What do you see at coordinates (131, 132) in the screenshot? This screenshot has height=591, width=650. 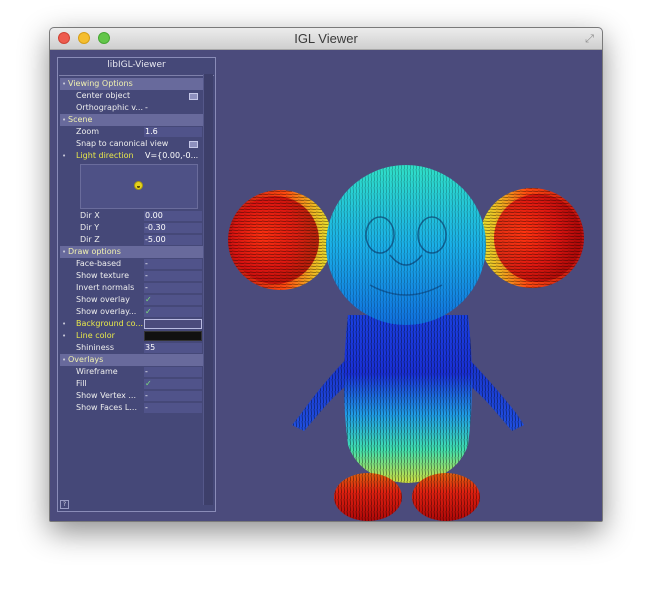 I see `zoom-row: Zoom 1.6` at bounding box center [131, 132].